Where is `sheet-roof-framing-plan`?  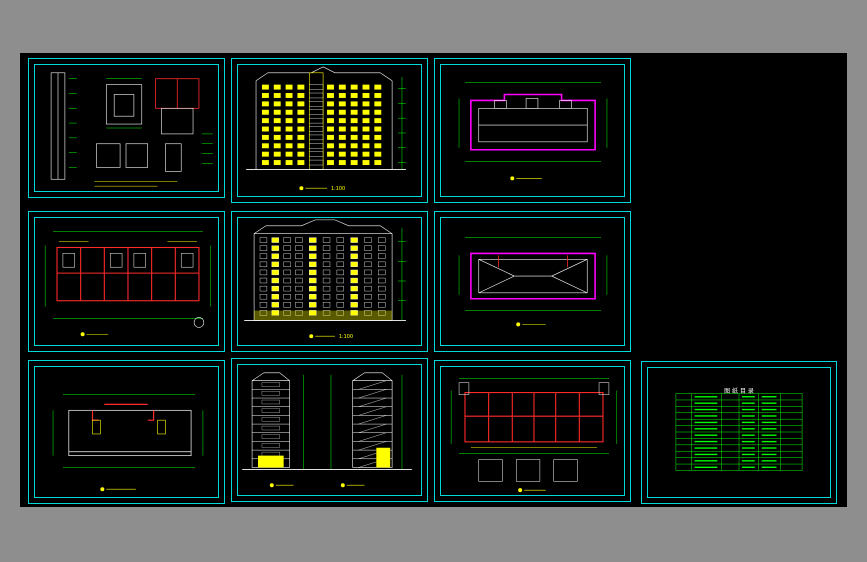
sheet-roof-framing-plan is located at coordinates (532, 281).